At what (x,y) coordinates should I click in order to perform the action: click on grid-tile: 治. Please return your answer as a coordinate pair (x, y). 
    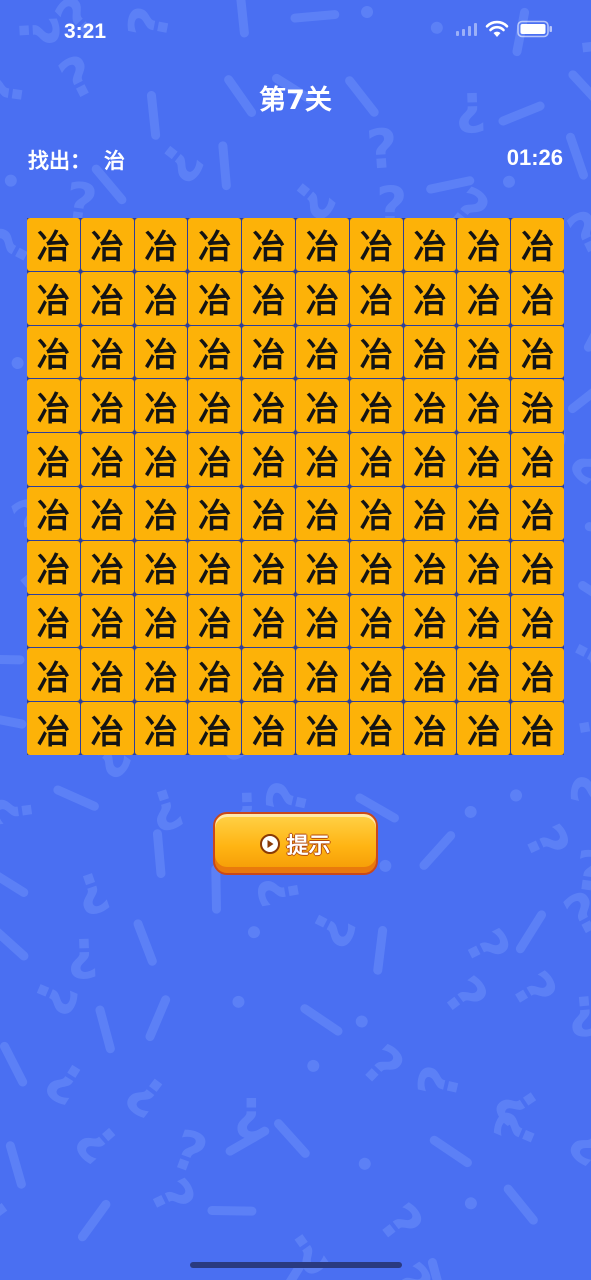
    Looking at the image, I should click on (537, 406).